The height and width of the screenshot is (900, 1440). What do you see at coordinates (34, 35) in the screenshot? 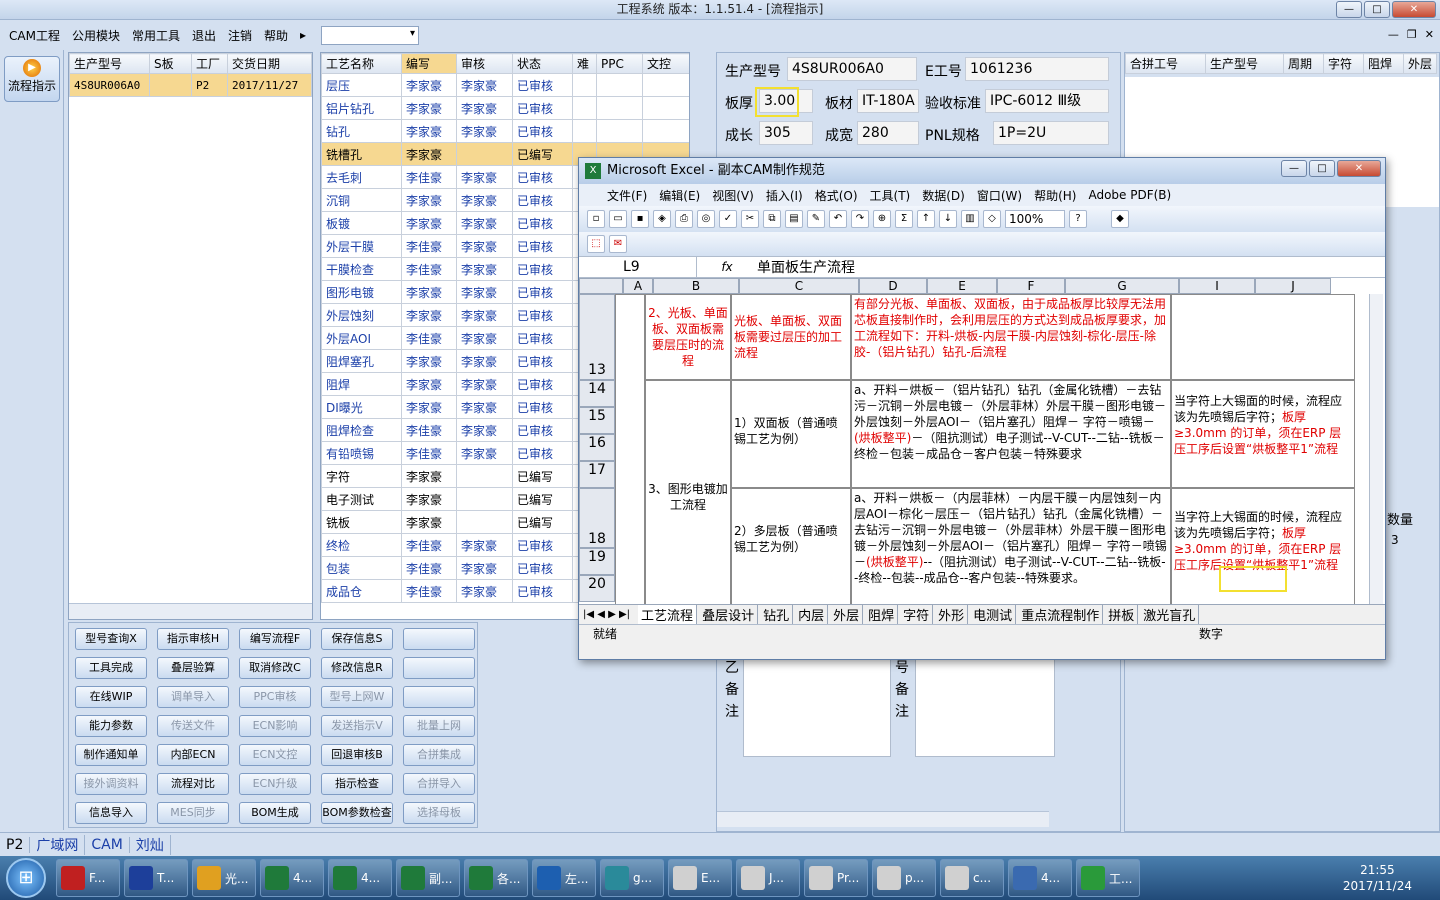
I see `menu-cam: CAM工程` at bounding box center [34, 35].